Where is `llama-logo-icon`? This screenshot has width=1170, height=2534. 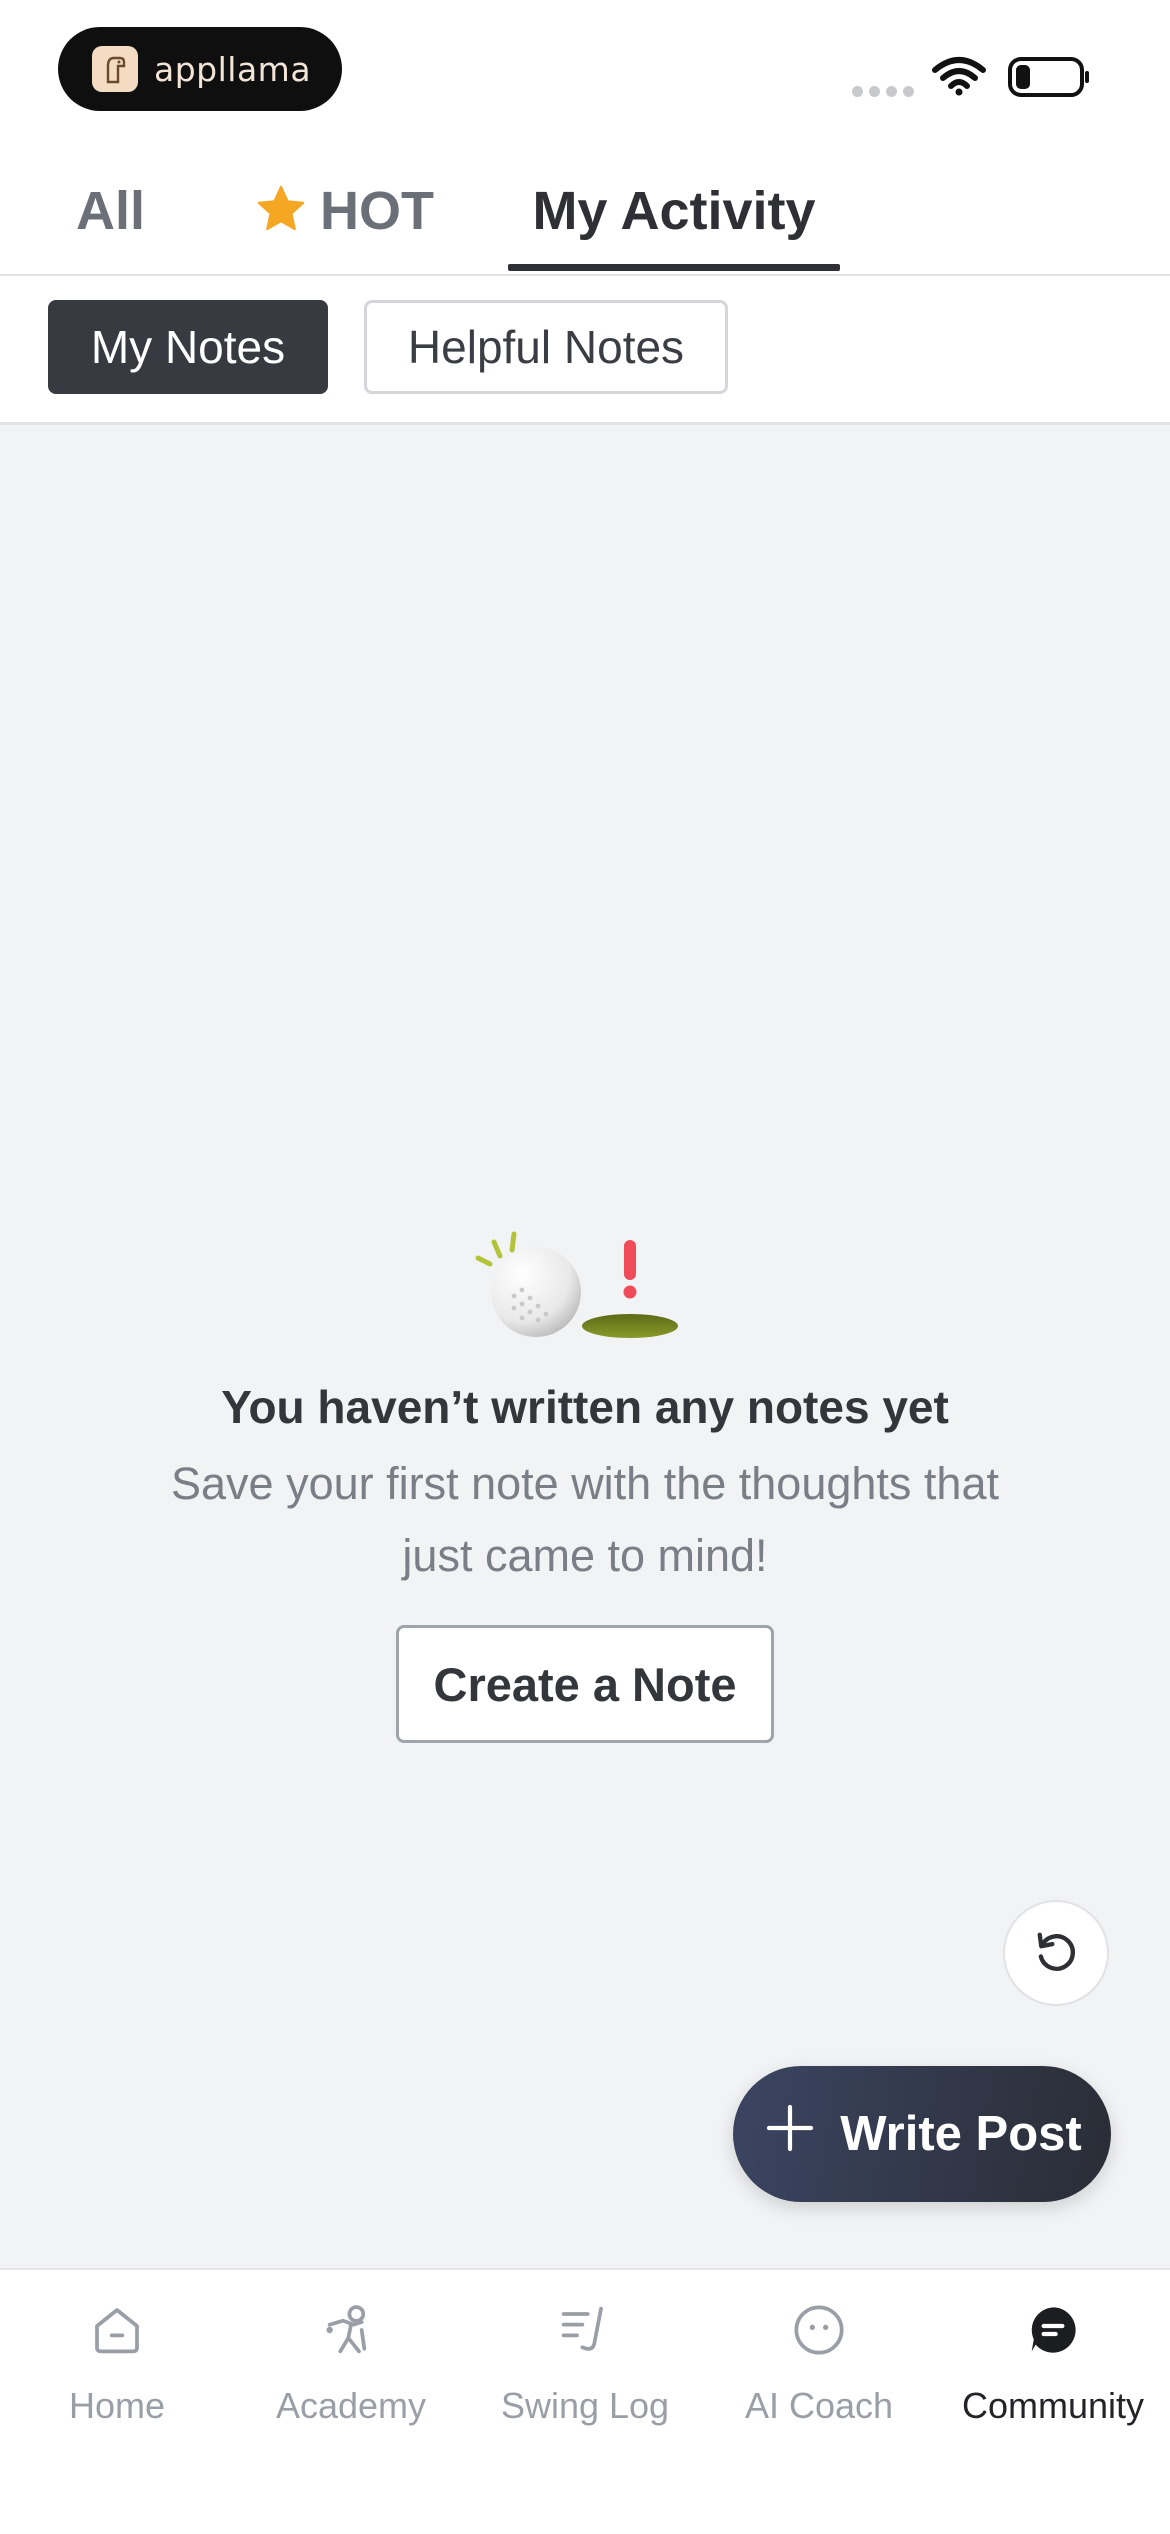 llama-logo-icon is located at coordinates (115, 69).